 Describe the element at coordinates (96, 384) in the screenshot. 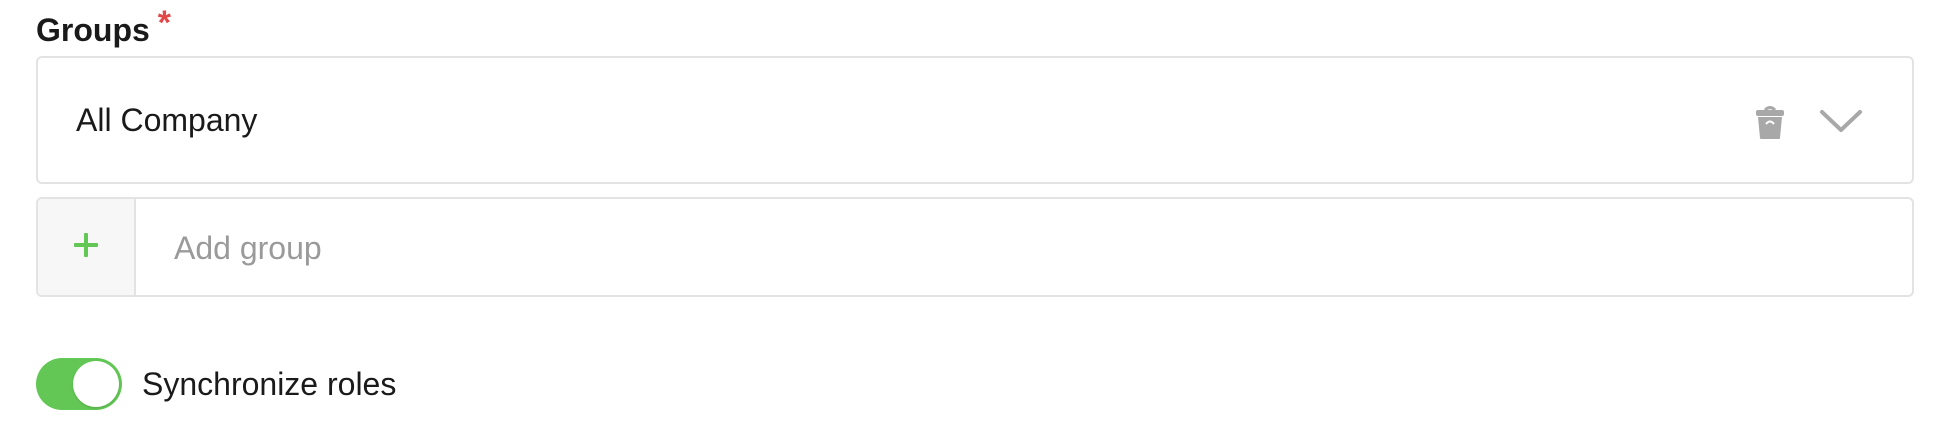

I see `toggle-knob` at that location.